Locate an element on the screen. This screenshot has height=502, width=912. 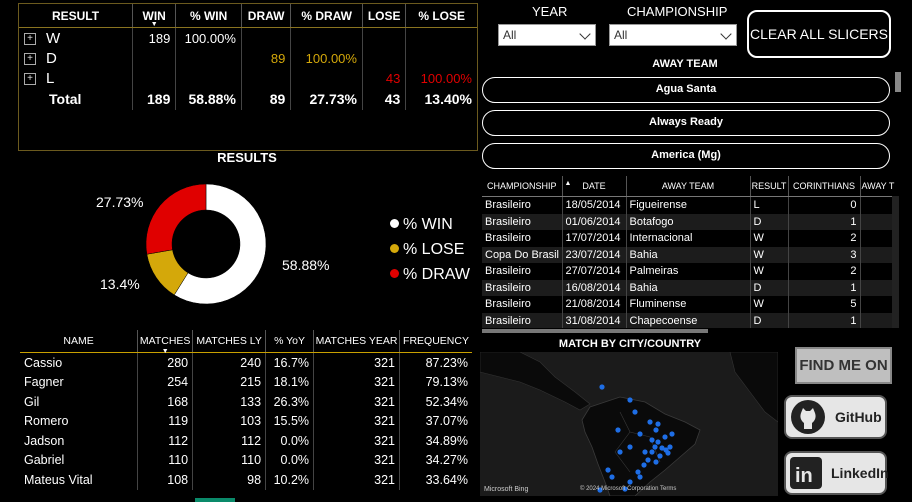
clear-all-slicers-button: CLEAR ALL SLICERS is located at coordinates (819, 34).